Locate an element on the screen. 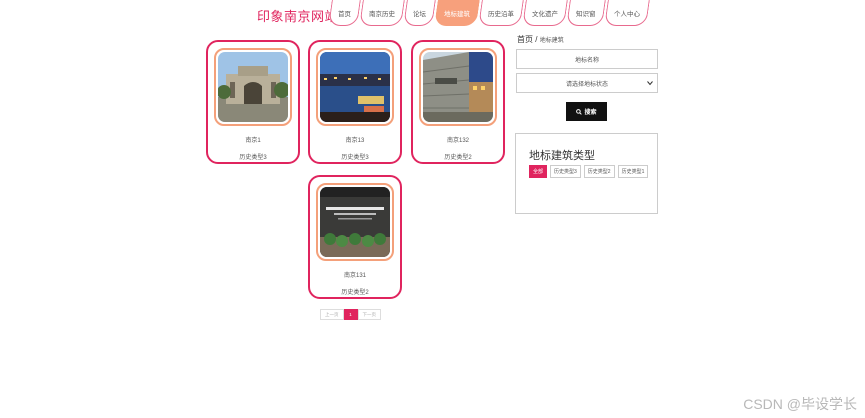 Image resolution: width=865 pixels, height=418 pixels. landmark-card: 南京1 历史类型3 is located at coordinates (253, 102).